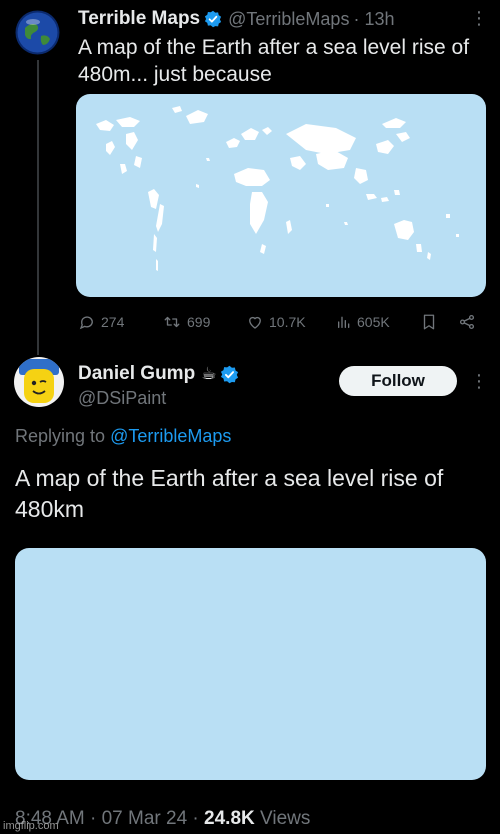 The image size is (500, 834). I want to click on author-name: Terrible Maps, so click(139, 19).